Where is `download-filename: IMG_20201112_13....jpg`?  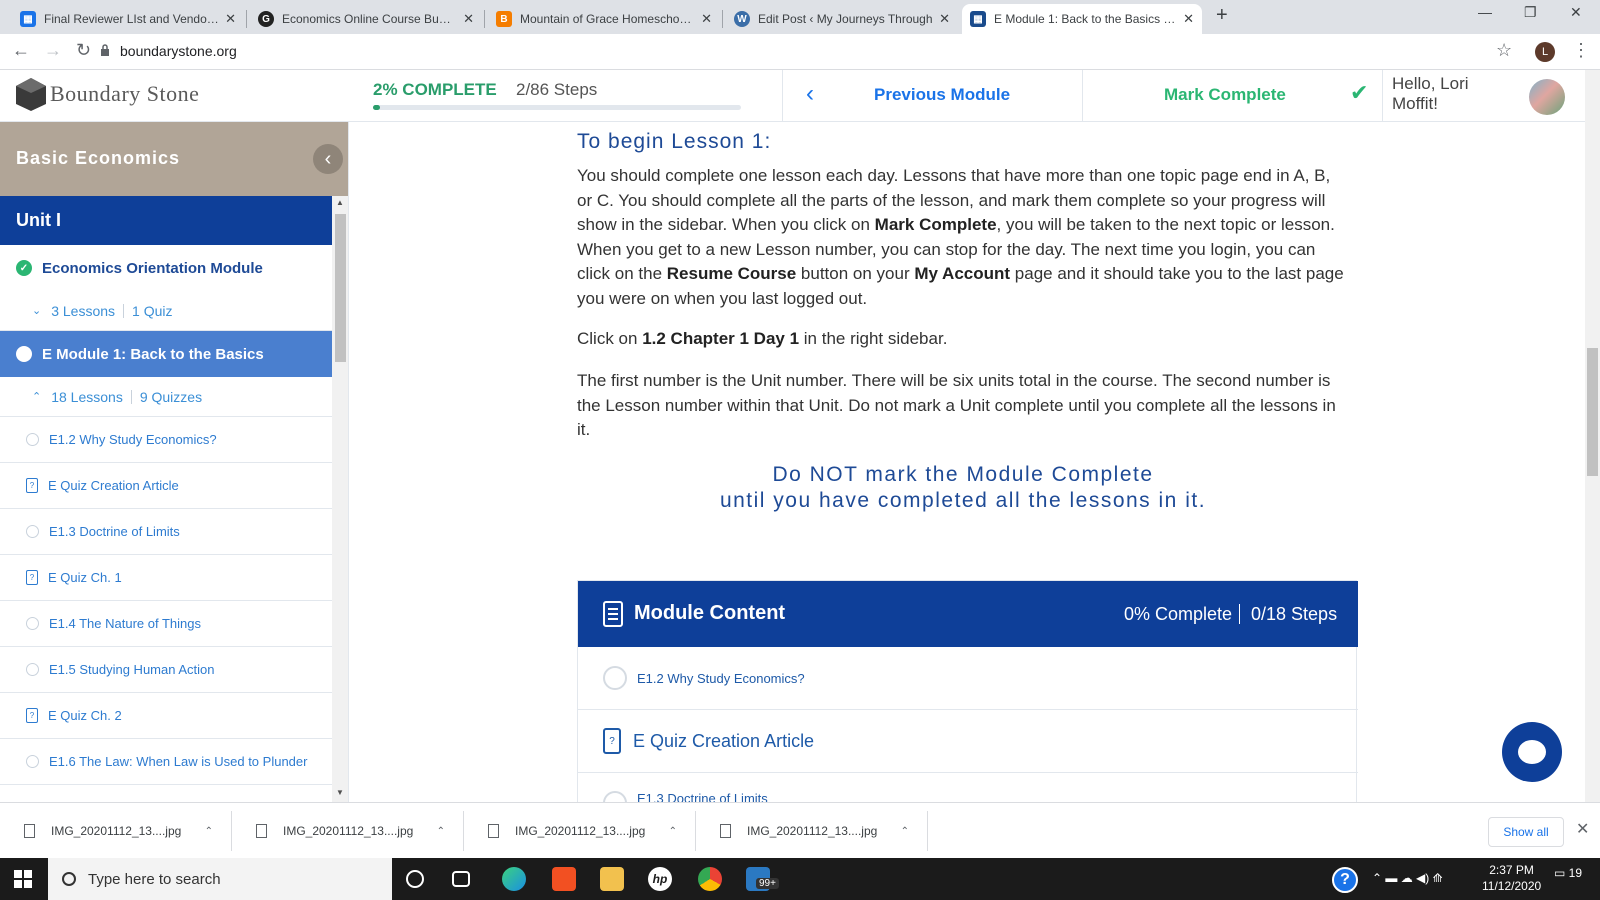
download-filename: IMG_20201112_13....jpg is located at coordinates (580, 831).